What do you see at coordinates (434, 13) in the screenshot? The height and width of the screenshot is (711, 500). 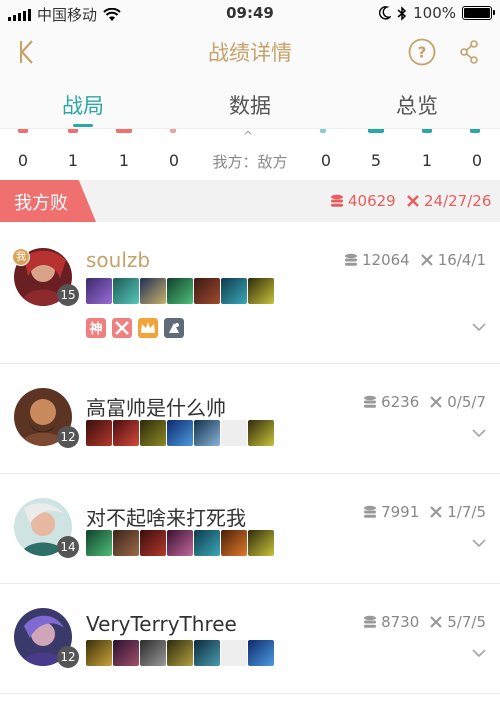 I see `battery-percent: 100%` at bounding box center [434, 13].